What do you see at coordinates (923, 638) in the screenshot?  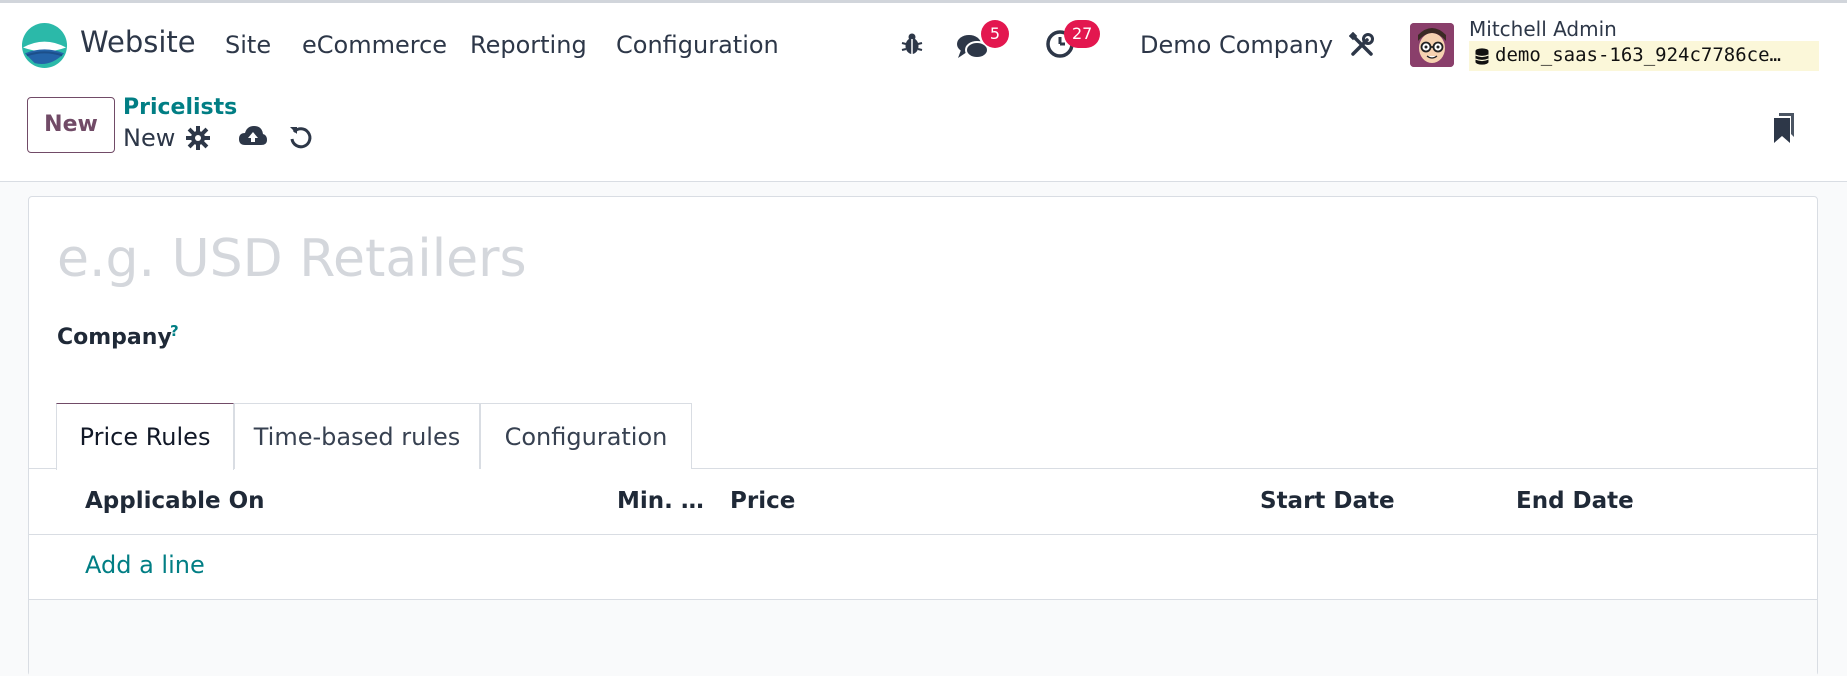 I see `table-empty-area` at bounding box center [923, 638].